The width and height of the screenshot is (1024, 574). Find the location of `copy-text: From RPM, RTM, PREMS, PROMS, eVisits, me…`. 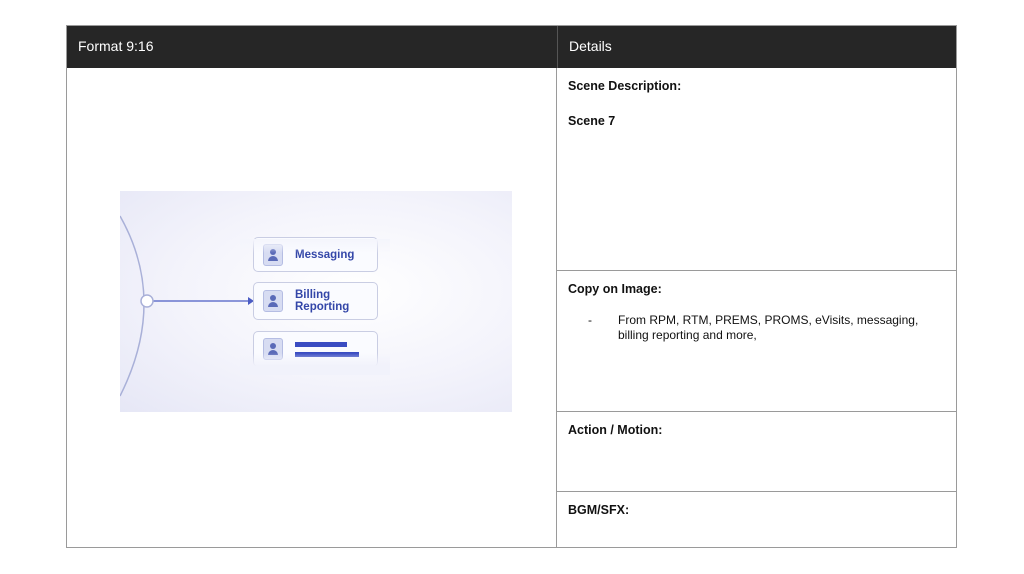

copy-text: From RPM, RTM, PREMS, PROMS, eVisits, me… is located at coordinates (768, 327).